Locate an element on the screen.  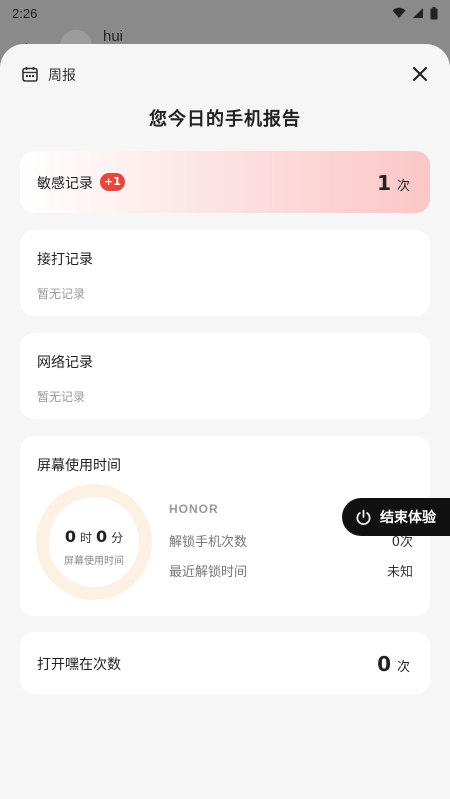
status-icons is located at coordinates (415, 13).